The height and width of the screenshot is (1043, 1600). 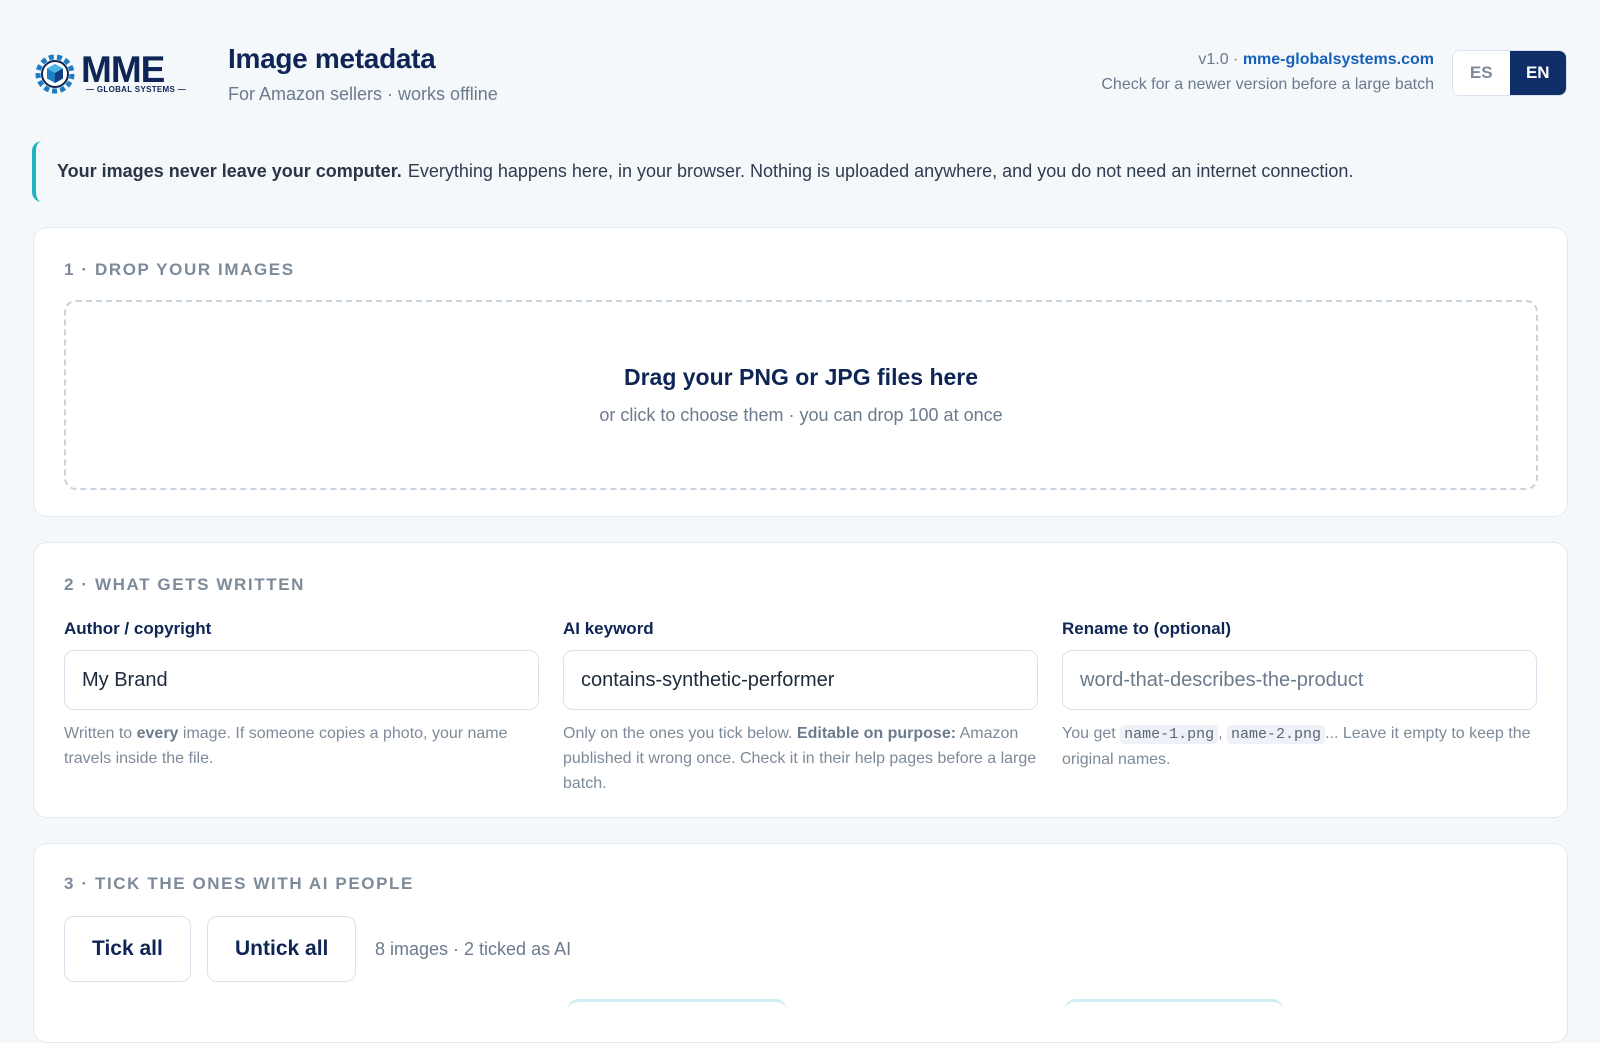 What do you see at coordinates (1299, 680) in the screenshot?
I see `rename-input` at bounding box center [1299, 680].